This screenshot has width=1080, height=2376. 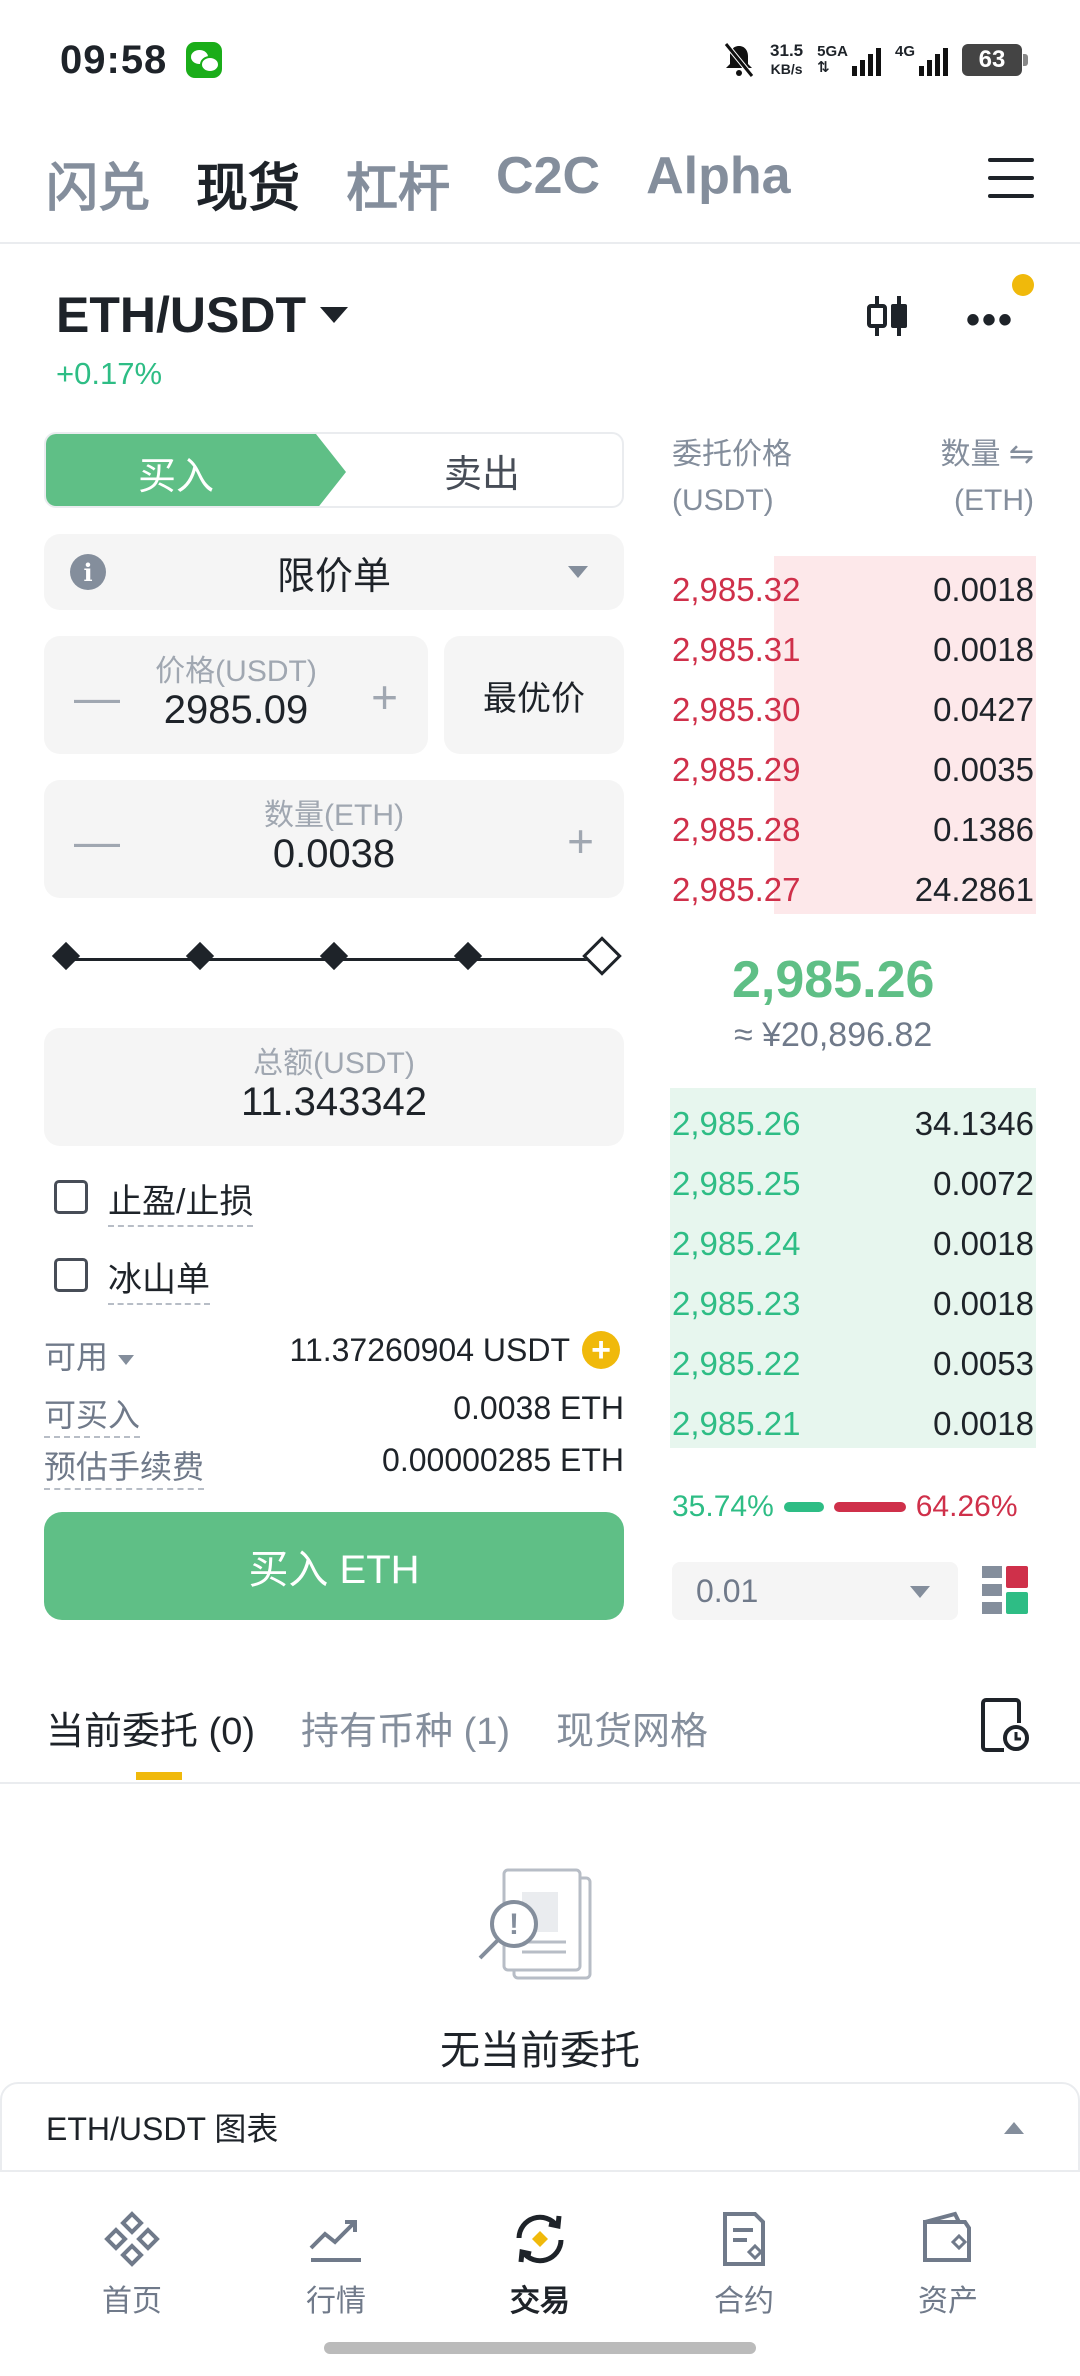 What do you see at coordinates (334, 1566) in the screenshot?
I see `buy-eth-button: 买入 ETH` at bounding box center [334, 1566].